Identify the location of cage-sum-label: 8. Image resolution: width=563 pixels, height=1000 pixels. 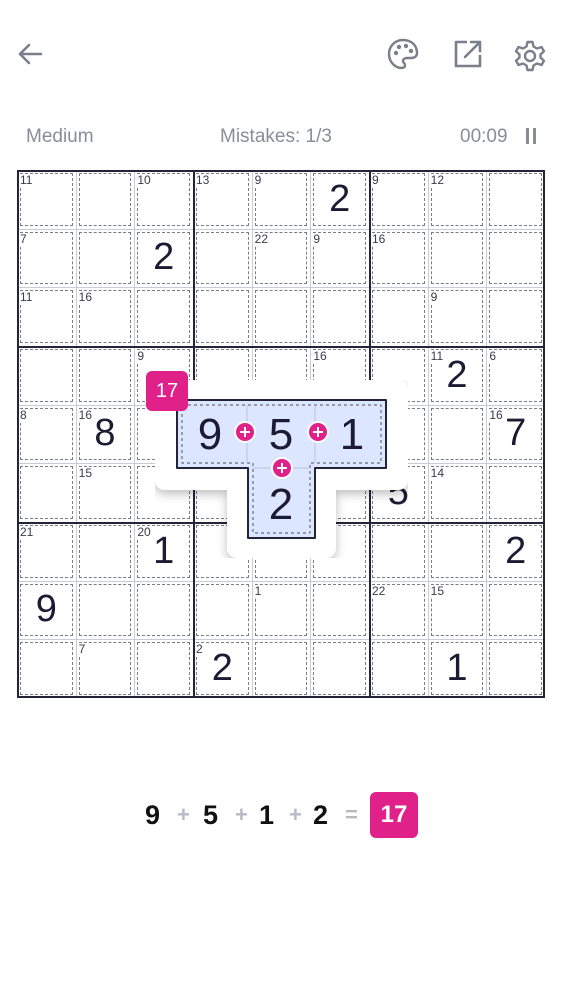
(23, 414).